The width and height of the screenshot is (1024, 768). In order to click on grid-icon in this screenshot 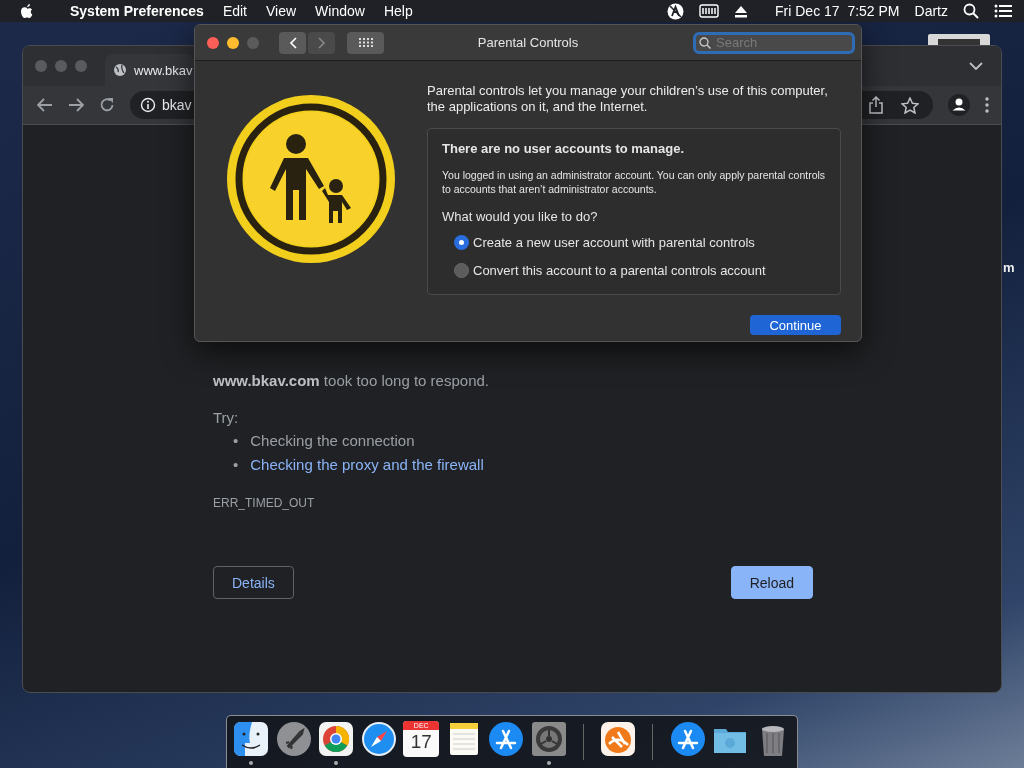, I will do `click(365, 42)`.